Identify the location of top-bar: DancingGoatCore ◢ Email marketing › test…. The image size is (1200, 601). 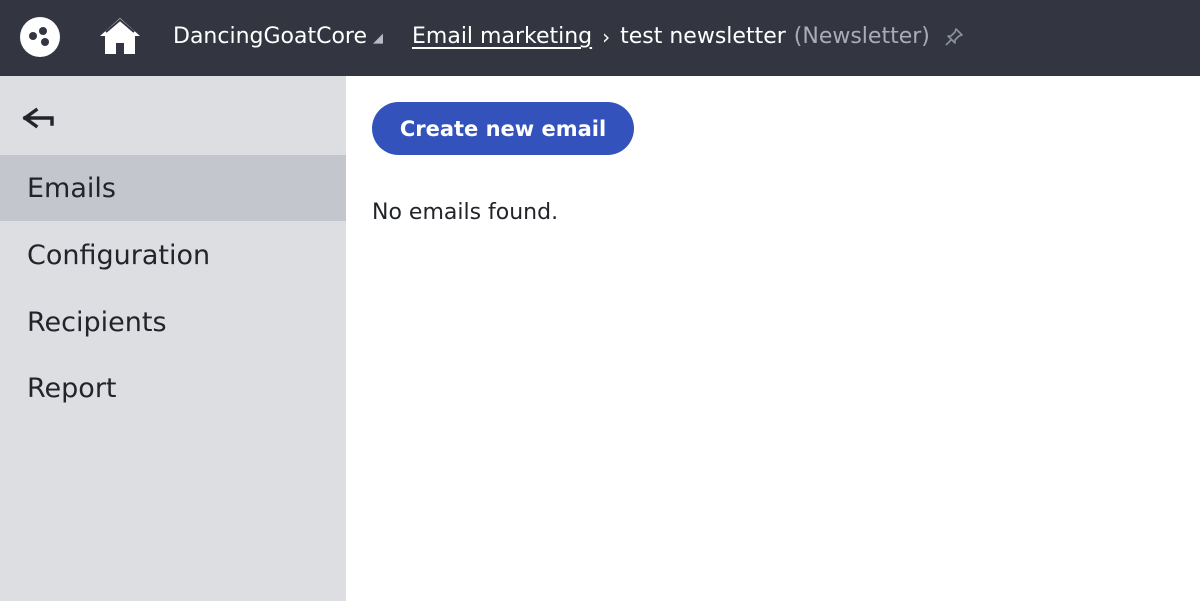
(600, 38).